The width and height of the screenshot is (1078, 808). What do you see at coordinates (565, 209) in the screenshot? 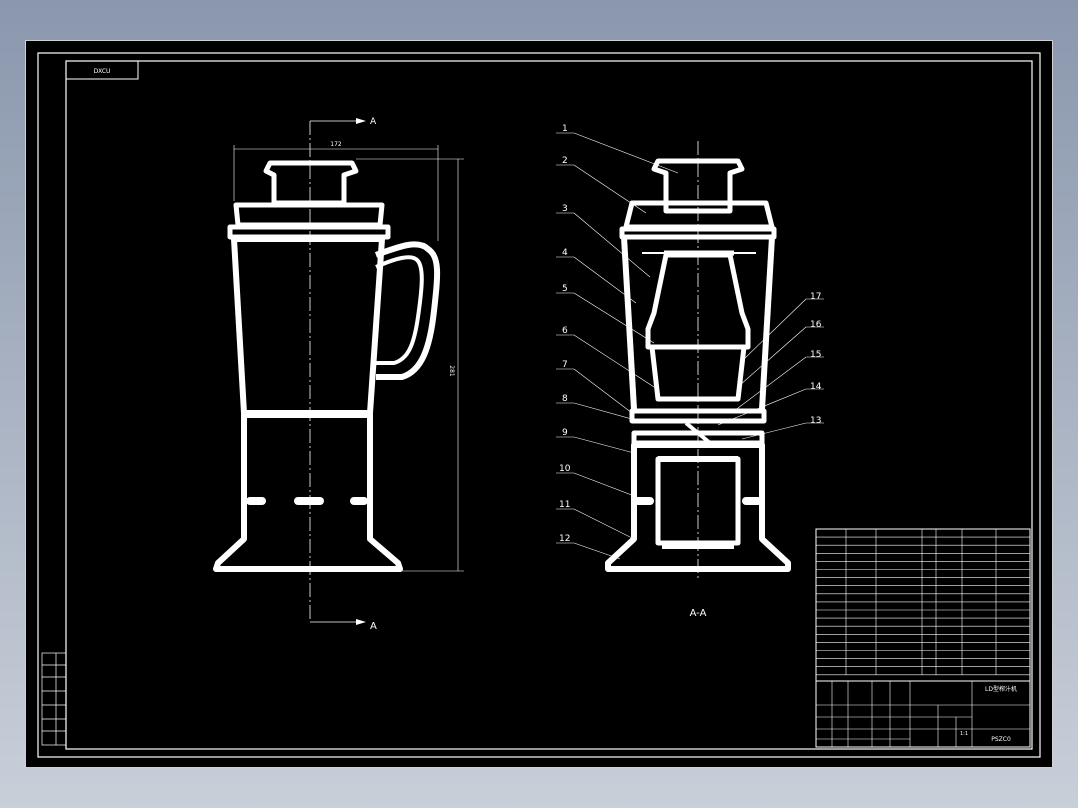
I see `part-number-3: 3` at bounding box center [565, 209].